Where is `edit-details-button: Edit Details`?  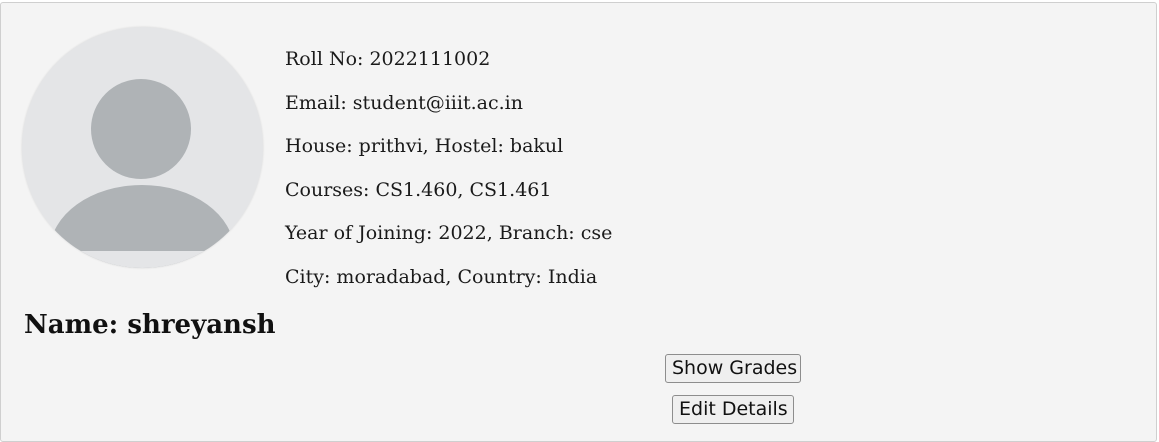
edit-details-button: Edit Details is located at coordinates (733, 409).